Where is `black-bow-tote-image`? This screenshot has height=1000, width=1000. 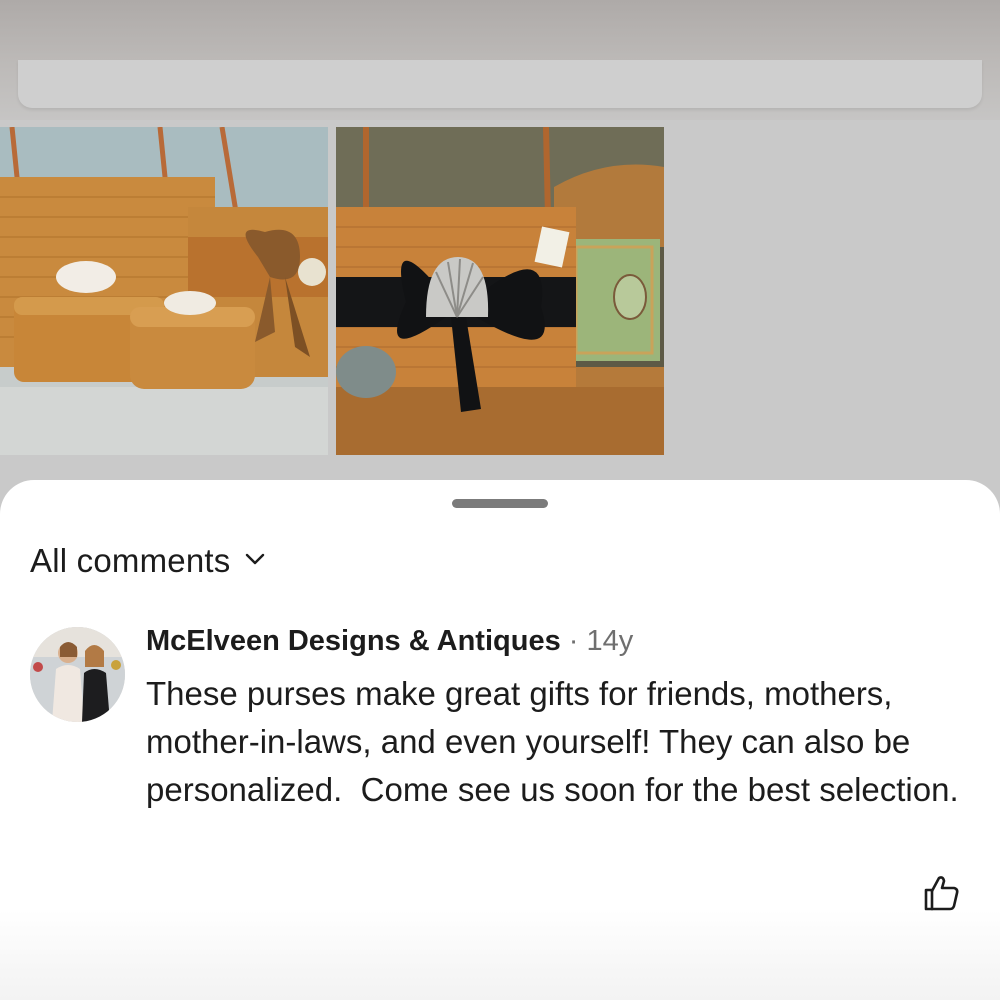 black-bow-tote-image is located at coordinates (500, 291).